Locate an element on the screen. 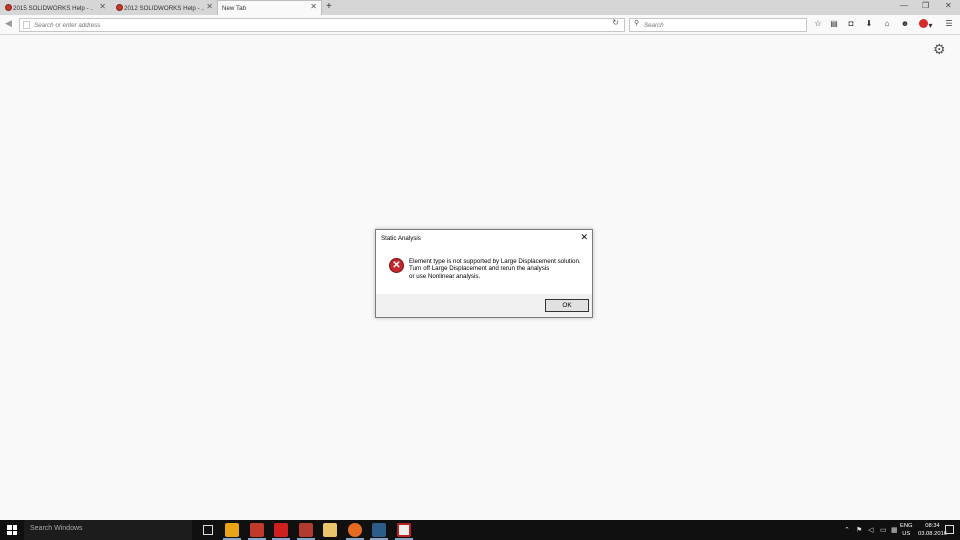  file-explorer-app-icon is located at coordinates (330, 530).